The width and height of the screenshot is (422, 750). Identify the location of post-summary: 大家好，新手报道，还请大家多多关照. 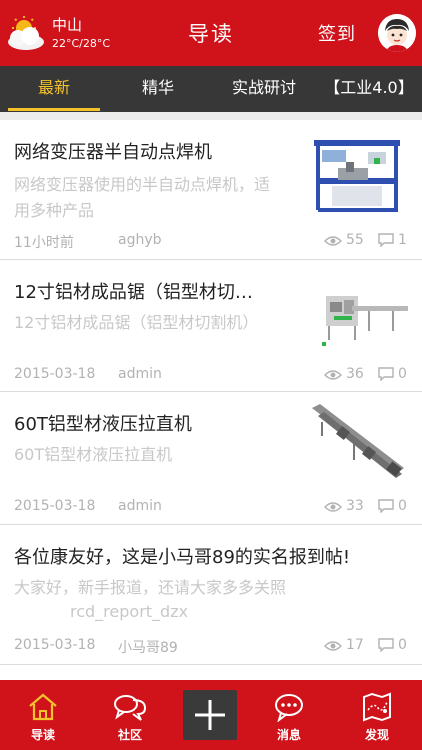
(150, 587).